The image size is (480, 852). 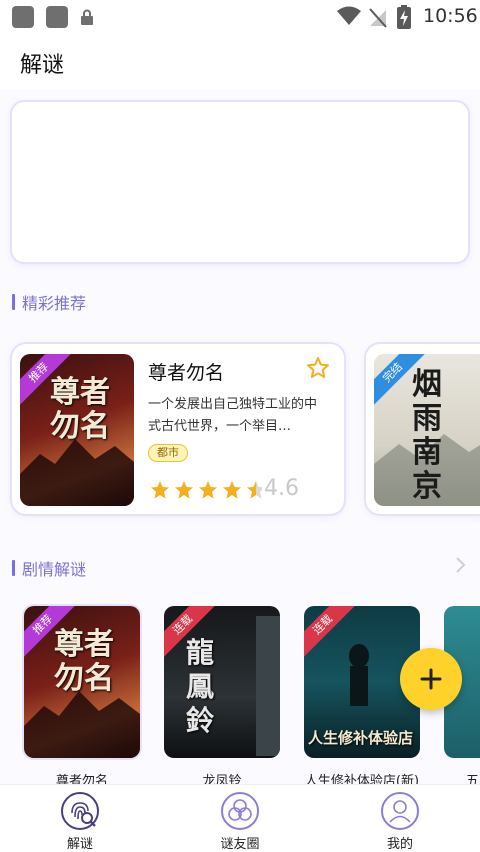 What do you see at coordinates (361, 738) in the screenshot?
I see `cover-title-text: 人生修补体验店` at bounding box center [361, 738].